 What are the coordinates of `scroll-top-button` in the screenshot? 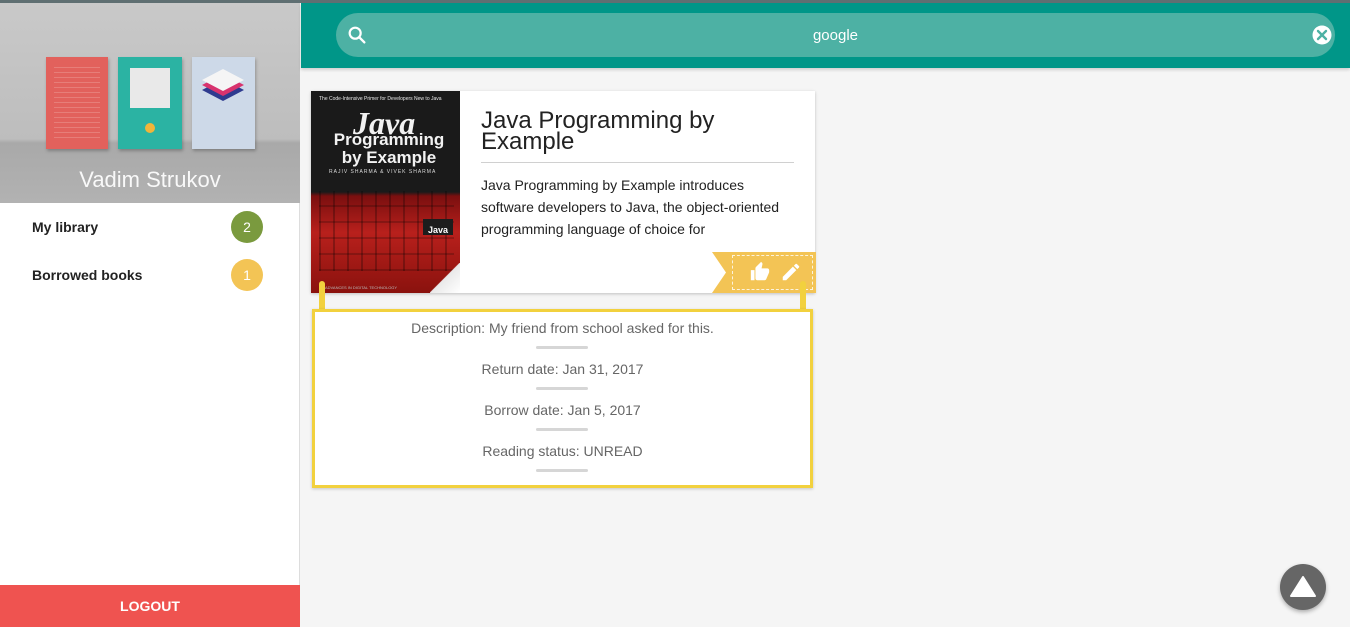 It's located at (1303, 587).